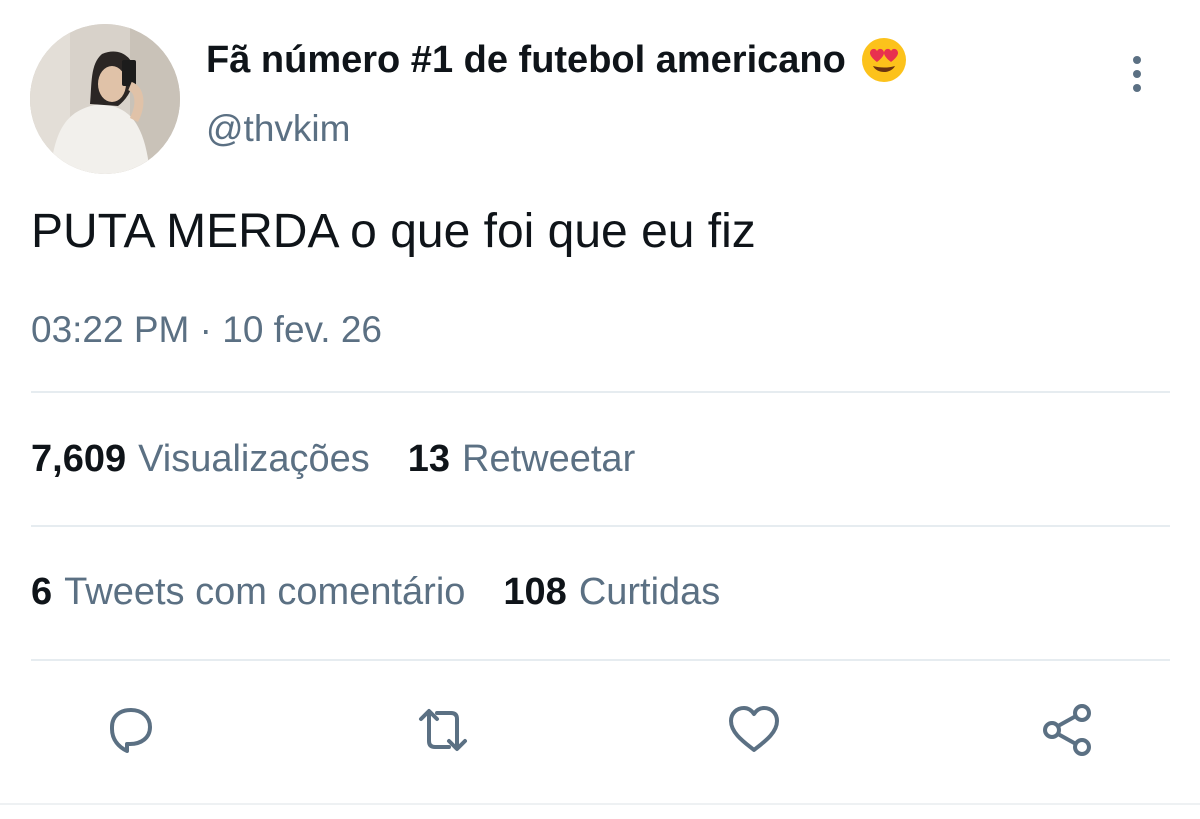 The height and width of the screenshot is (819, 1200). I want to click on avatar-image, so click(105, 99).